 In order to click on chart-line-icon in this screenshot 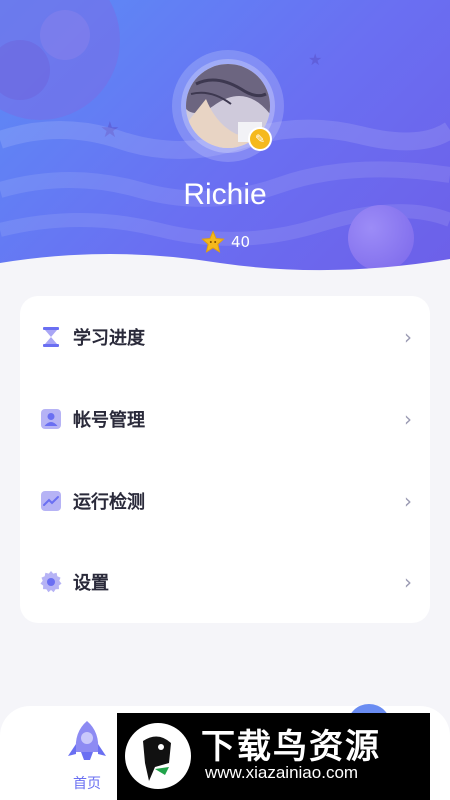, I will do `click(51, 501)`.